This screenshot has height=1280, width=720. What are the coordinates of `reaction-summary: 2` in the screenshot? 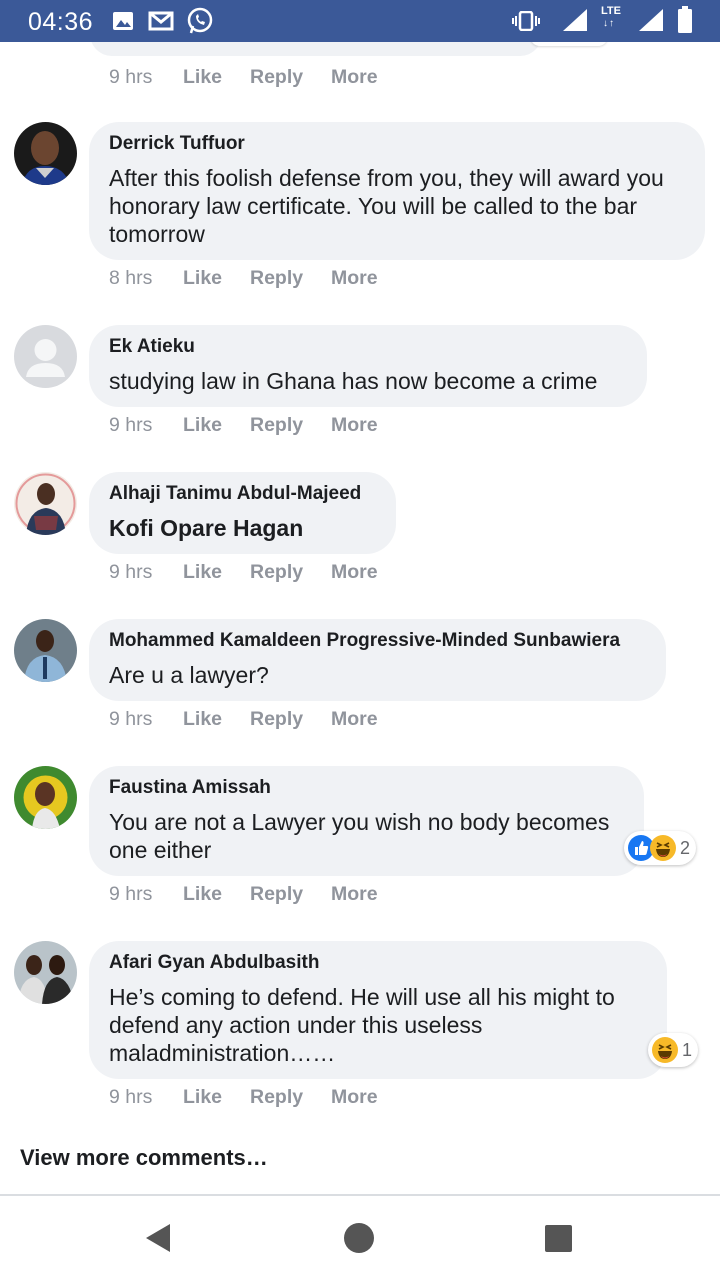 It's located at (660, 848).